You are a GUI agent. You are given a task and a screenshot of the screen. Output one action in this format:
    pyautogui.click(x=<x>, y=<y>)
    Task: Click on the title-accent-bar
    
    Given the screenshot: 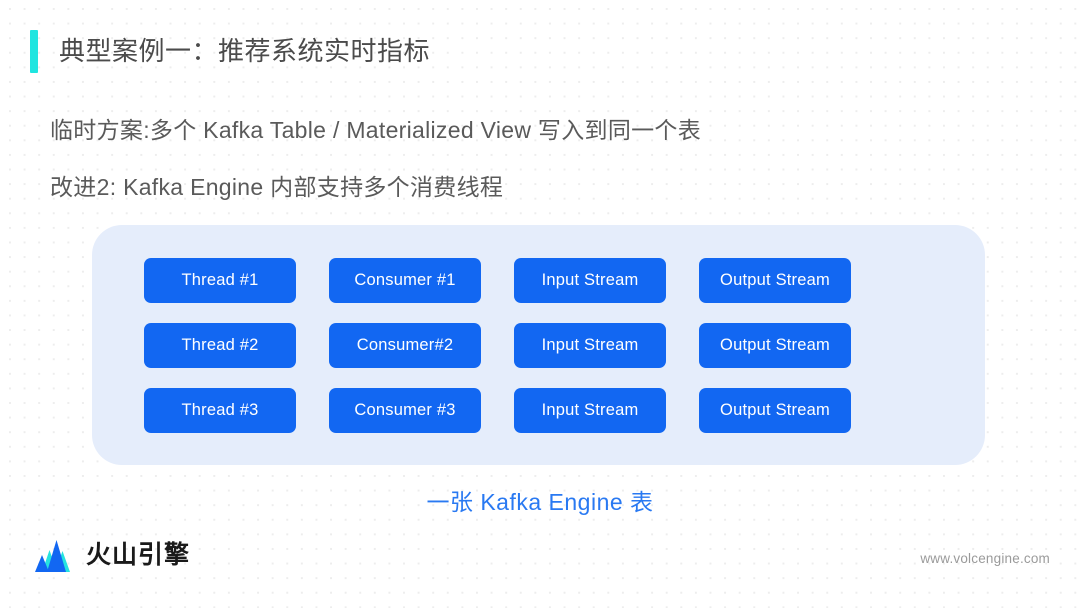 What is the action you would take?
    pyautogui.click(x=34, y=51)
    